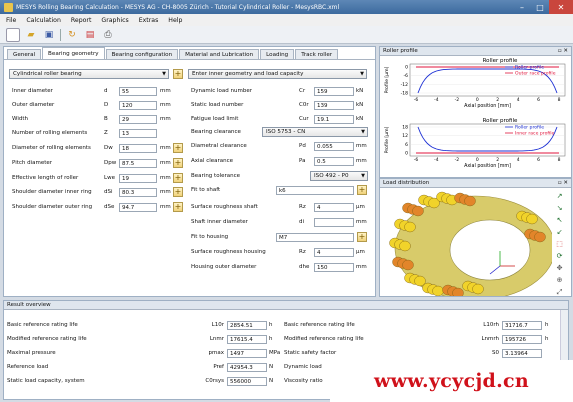 This screenshot has height=402, width=573. I want to click on result-label: Maximal pressure, so click(31, 353).